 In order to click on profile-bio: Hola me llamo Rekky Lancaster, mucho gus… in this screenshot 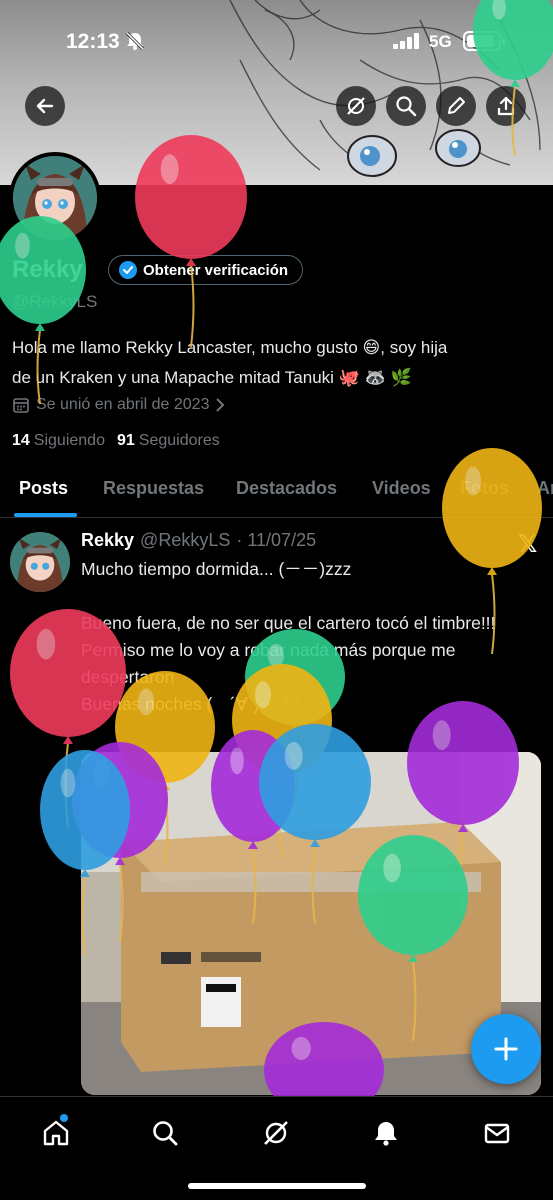, I will do `click(277, 363)`.